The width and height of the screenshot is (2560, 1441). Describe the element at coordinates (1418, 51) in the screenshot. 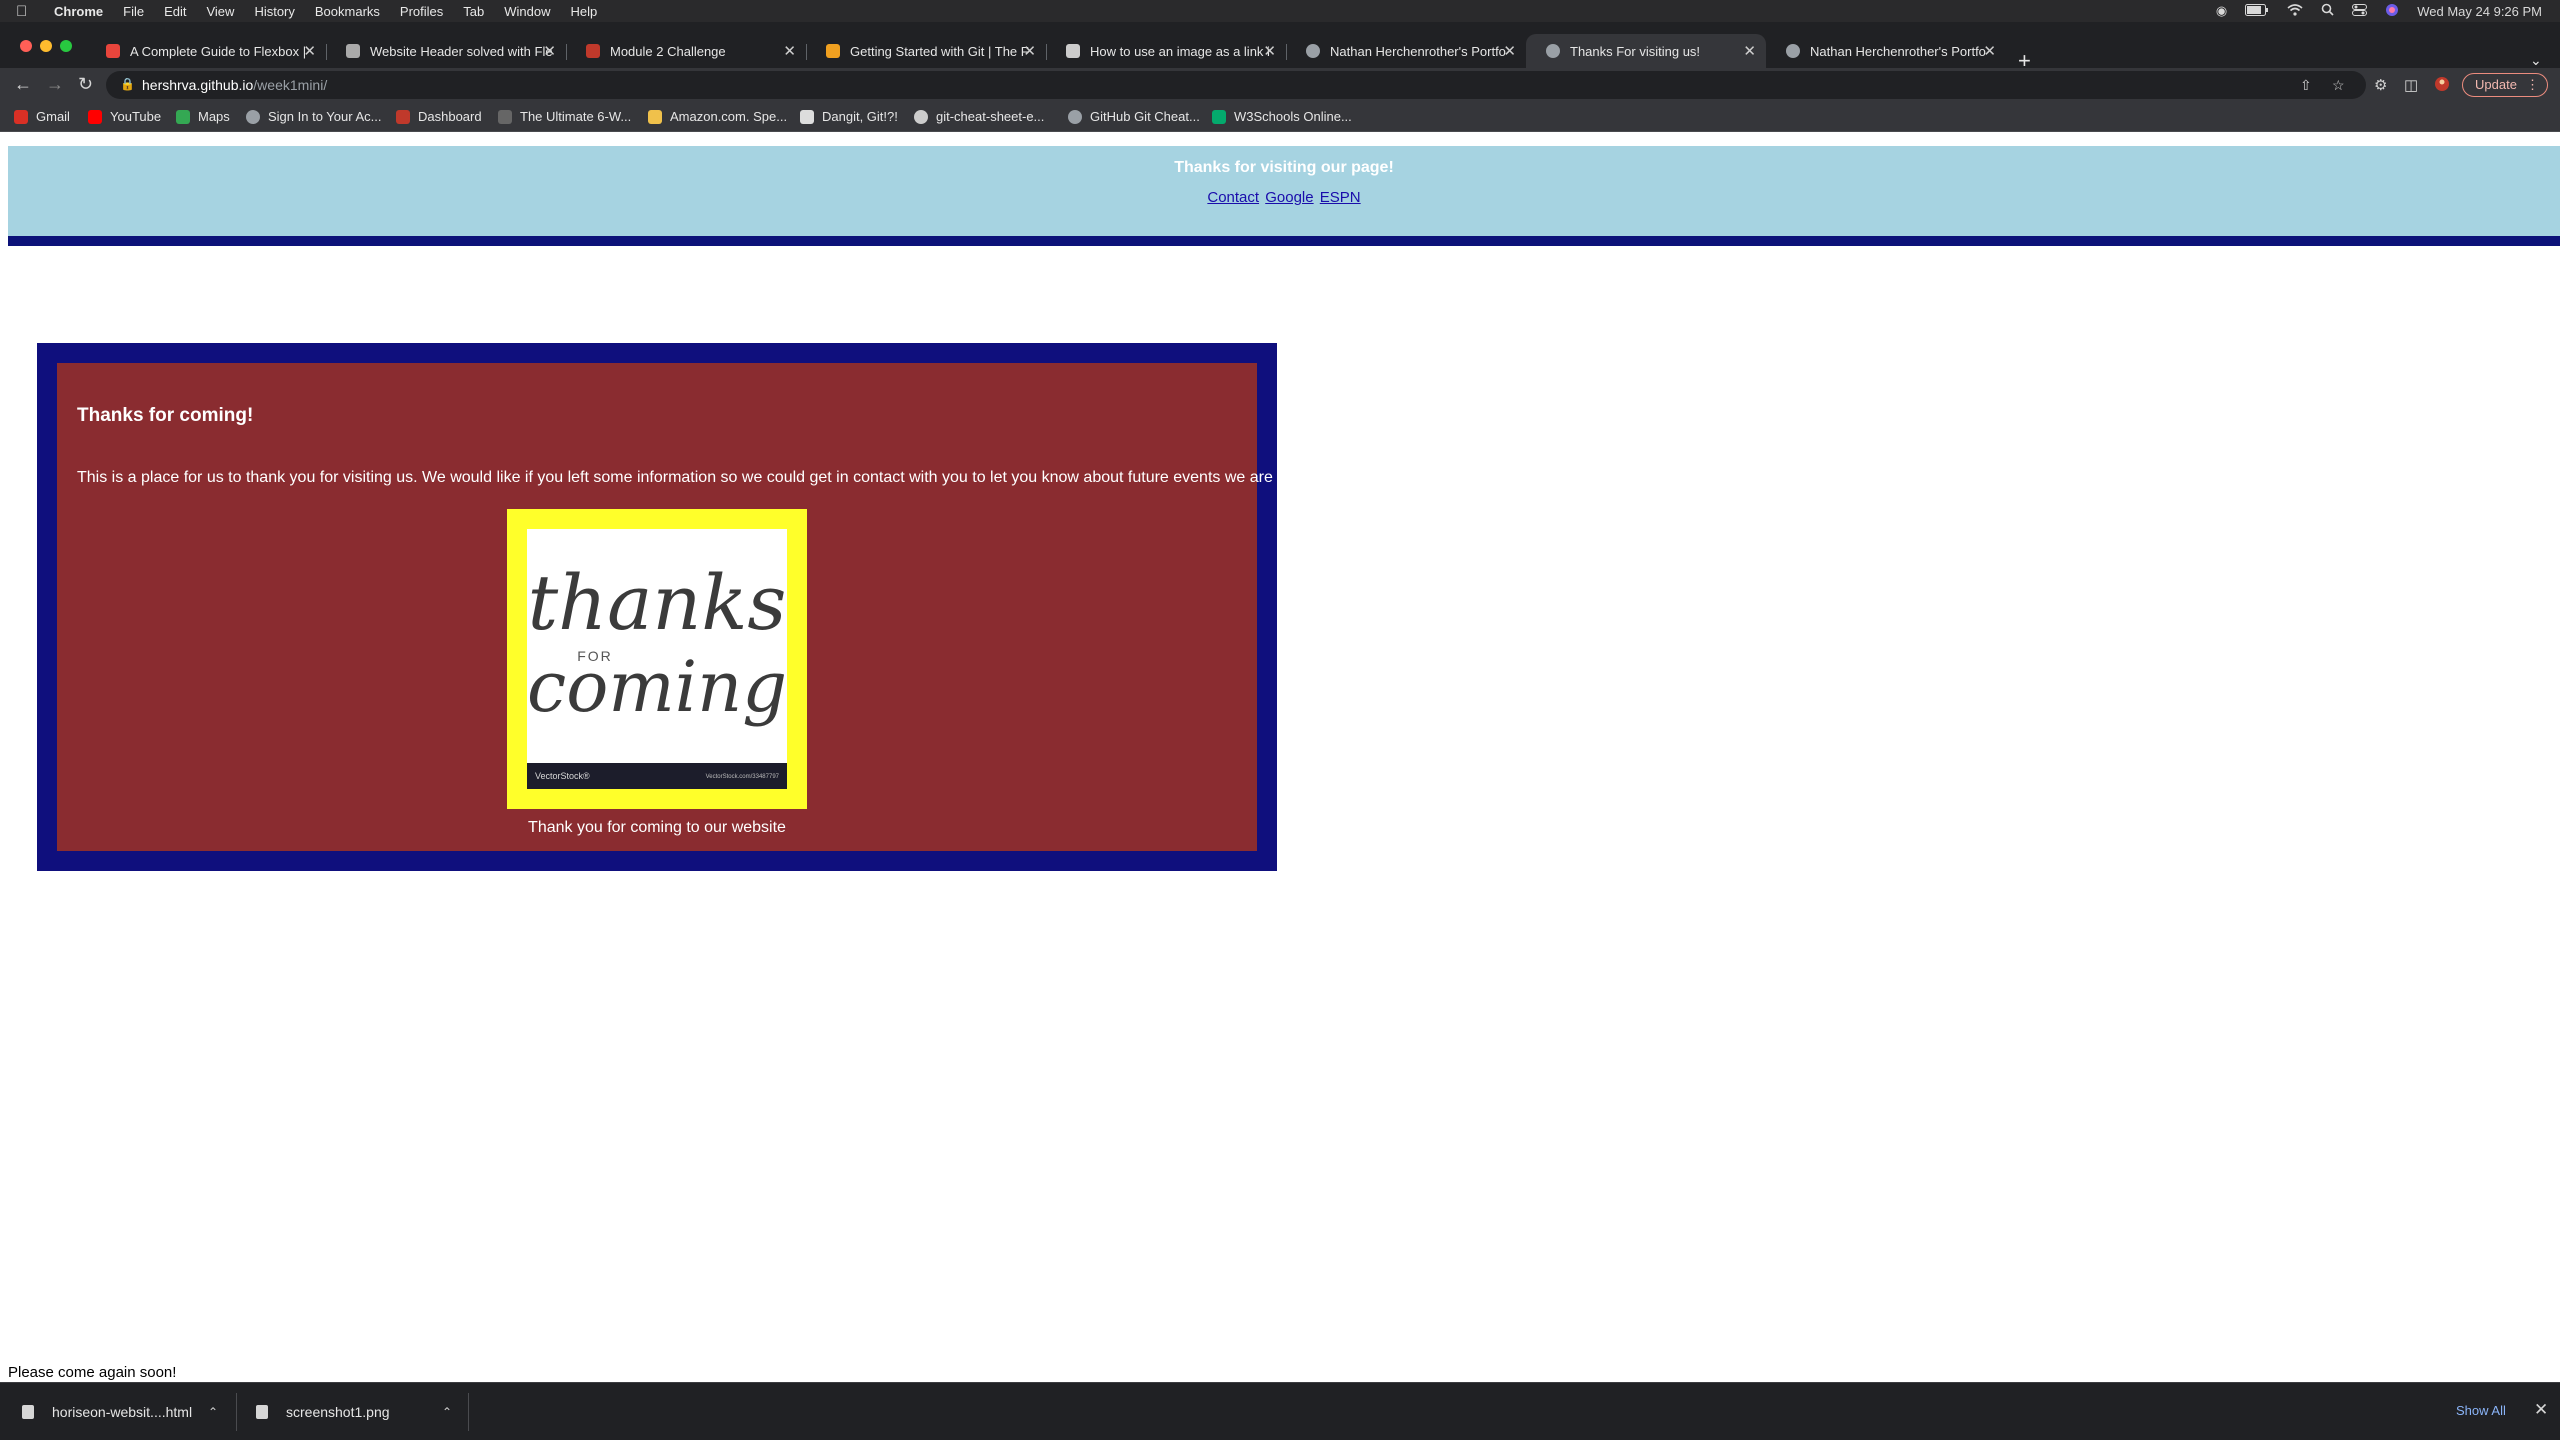

I see `tab-title: Nathan Herchenrother's Portfo` at that location.